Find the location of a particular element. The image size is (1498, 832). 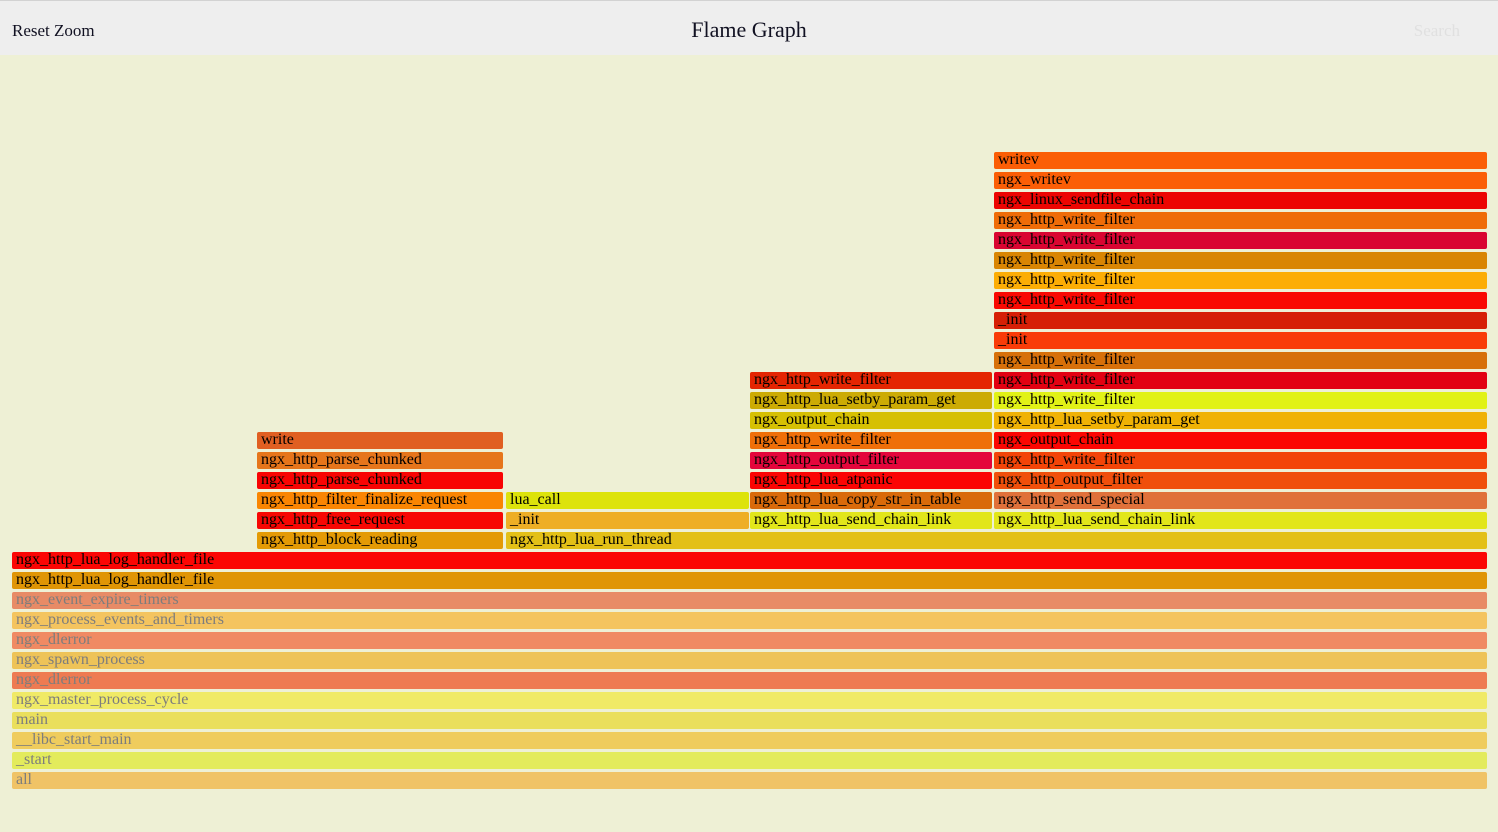

flame-frame-label: ngx_http_free_request is located at coordinates (333, 520).